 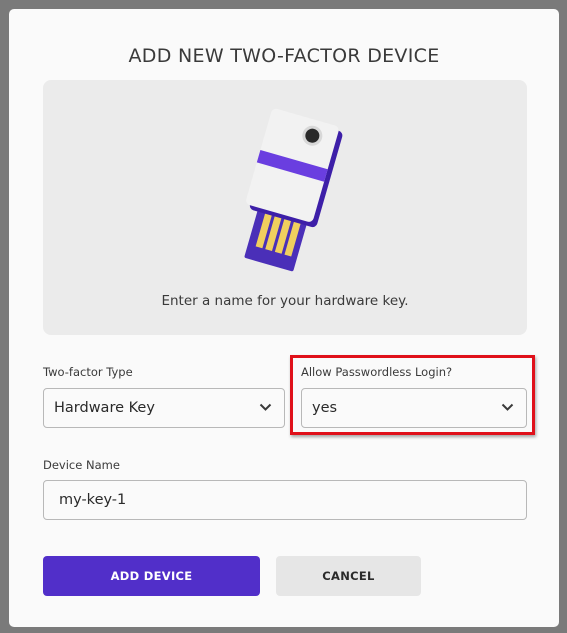 What do you see at coordinates (88, 372) in the screenshot?
I see `two-factor-type-label: Two-factor Type` at bounding box center [88, 372].